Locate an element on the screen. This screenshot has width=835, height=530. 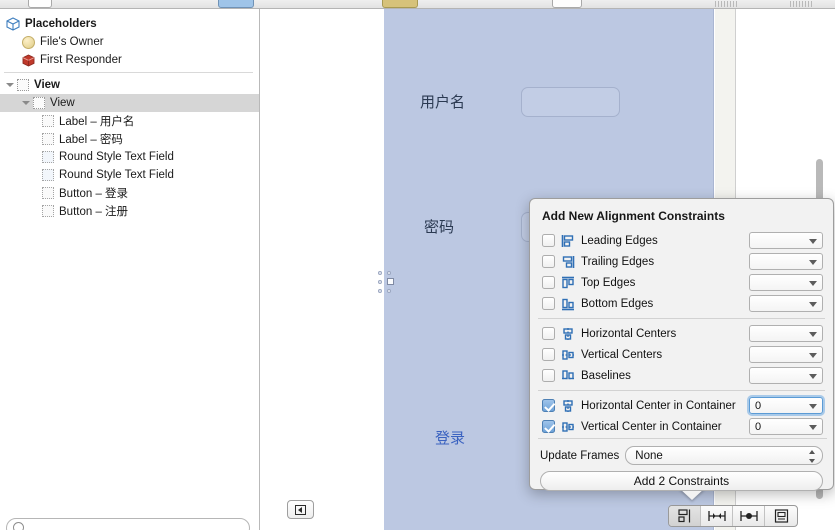
update-frames-value: None is located at coordinates (649, 455).